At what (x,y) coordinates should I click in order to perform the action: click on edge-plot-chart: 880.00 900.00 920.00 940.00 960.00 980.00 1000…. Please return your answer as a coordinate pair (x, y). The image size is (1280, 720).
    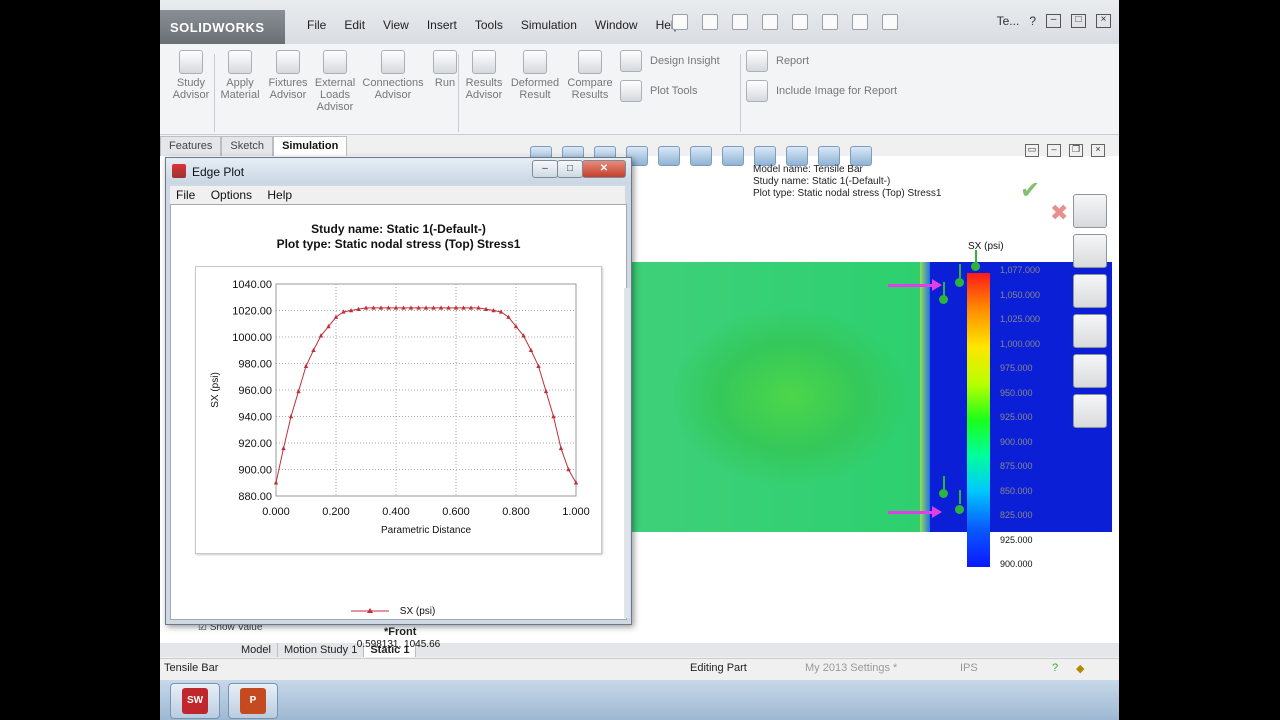
    Looking at the image, I should click on (398, 410).